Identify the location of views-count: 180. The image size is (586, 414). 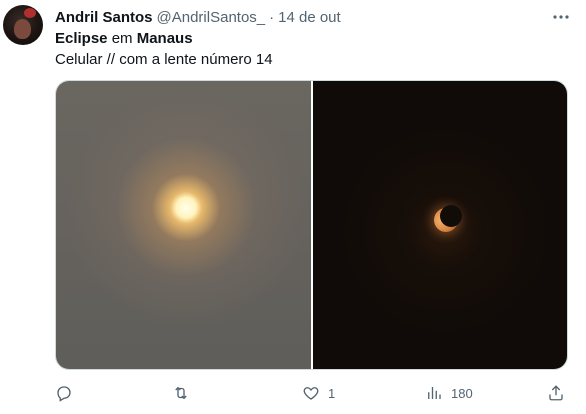
(462, 393).